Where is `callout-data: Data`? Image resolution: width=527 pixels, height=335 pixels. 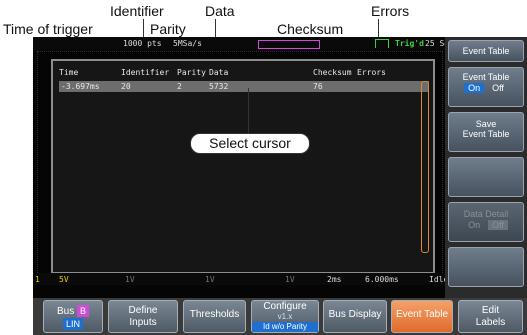 callout-data: Data is located at coordinates (220, 11).